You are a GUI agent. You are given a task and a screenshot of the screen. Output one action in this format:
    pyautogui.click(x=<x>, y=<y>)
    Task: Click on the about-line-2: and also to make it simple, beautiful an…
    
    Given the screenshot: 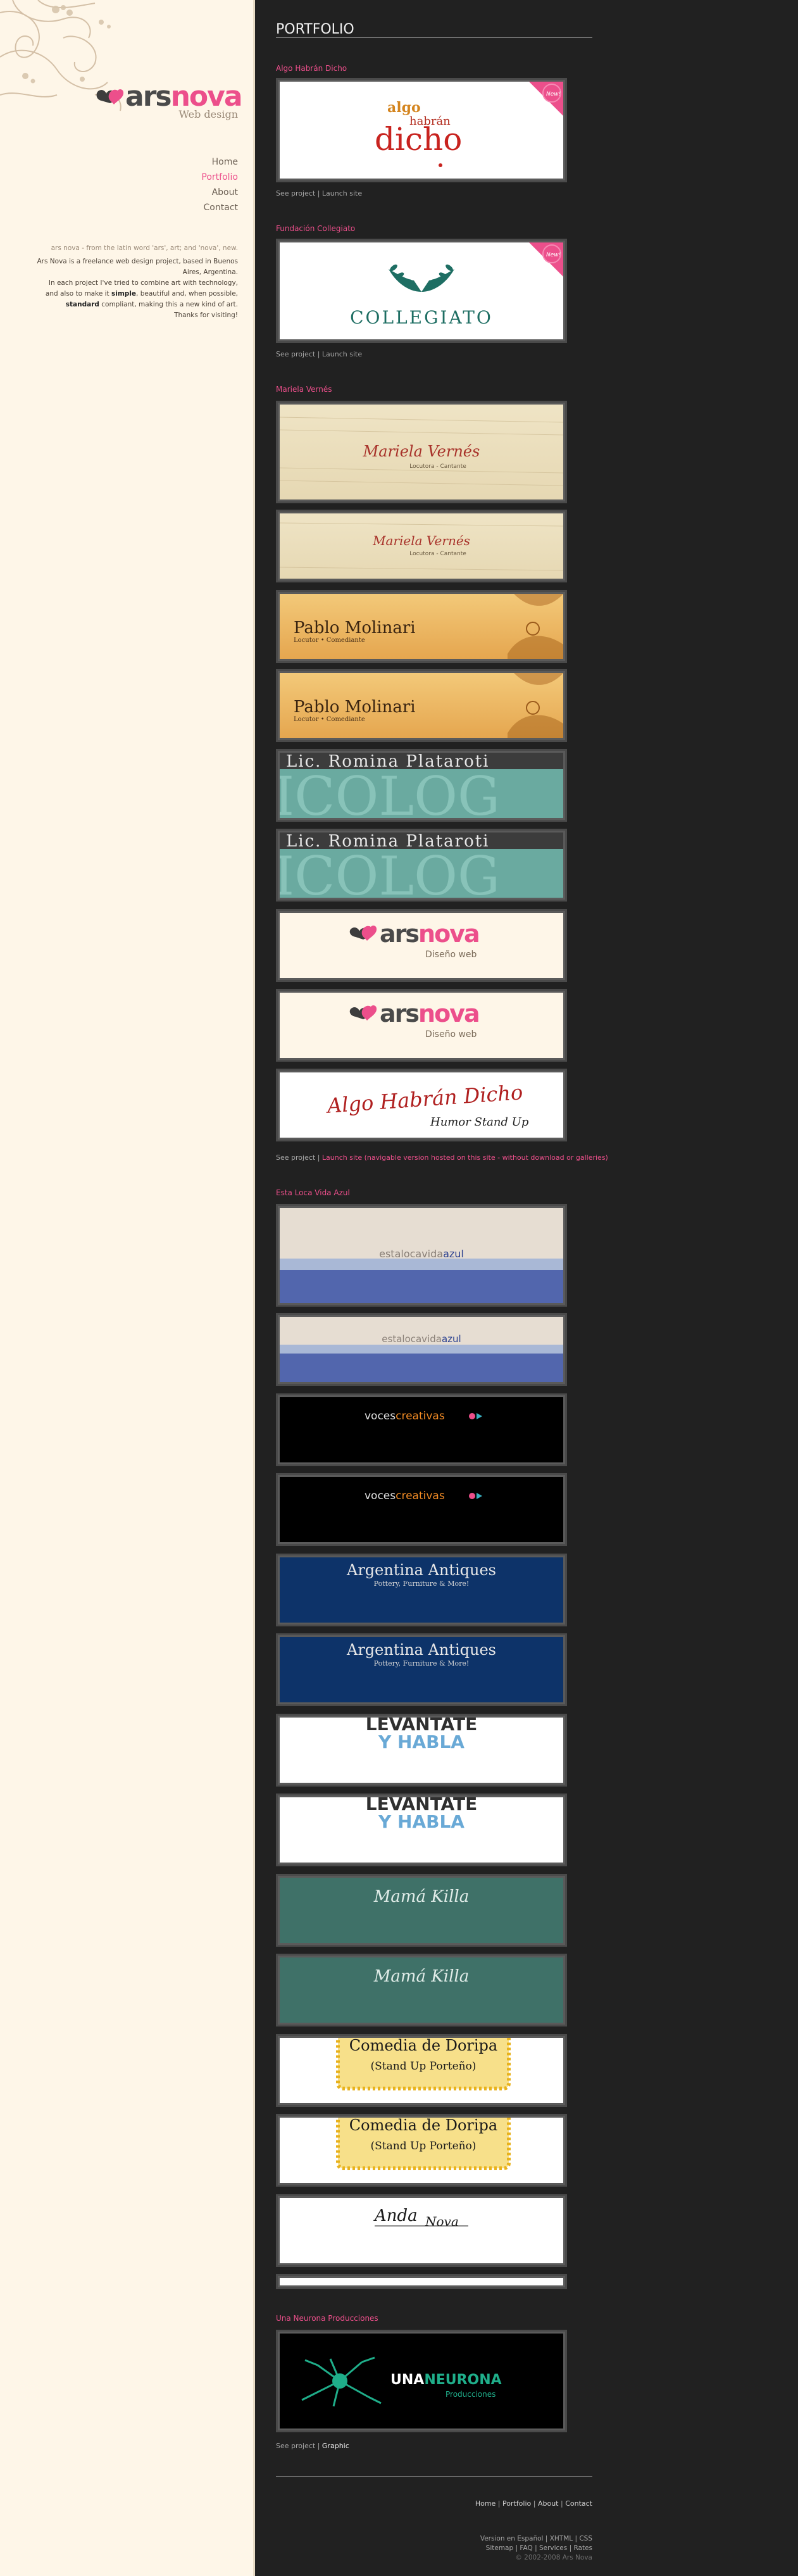 What is the action you would take?
    pyautogui.click(x=141, y=294)
    